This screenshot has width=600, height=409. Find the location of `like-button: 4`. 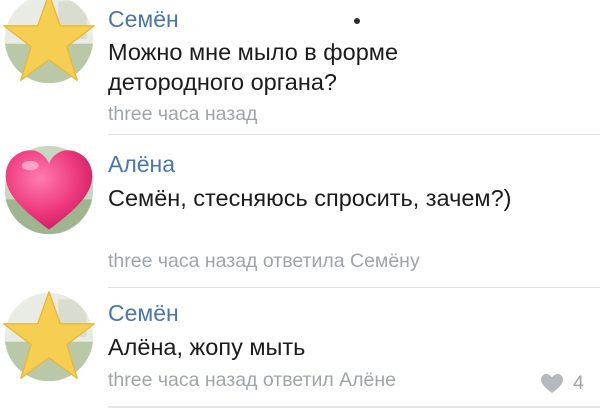

like-button: 4 is located at coordinates (562, 383).